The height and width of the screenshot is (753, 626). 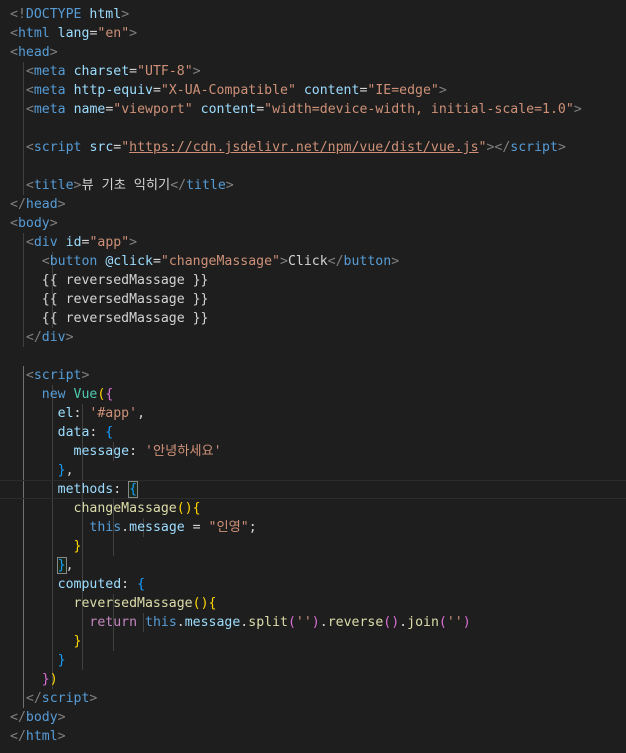 I want to click on code-token: body, so click(x=41, y=717).